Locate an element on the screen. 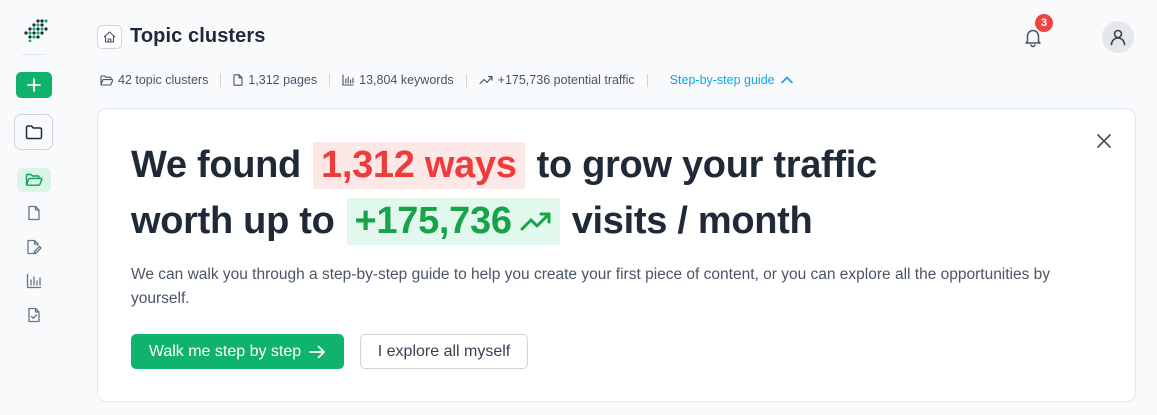 The height and width of the screenshot is (415, 1157). button-label: Walk me step by step is located at coordinates (225, 351).